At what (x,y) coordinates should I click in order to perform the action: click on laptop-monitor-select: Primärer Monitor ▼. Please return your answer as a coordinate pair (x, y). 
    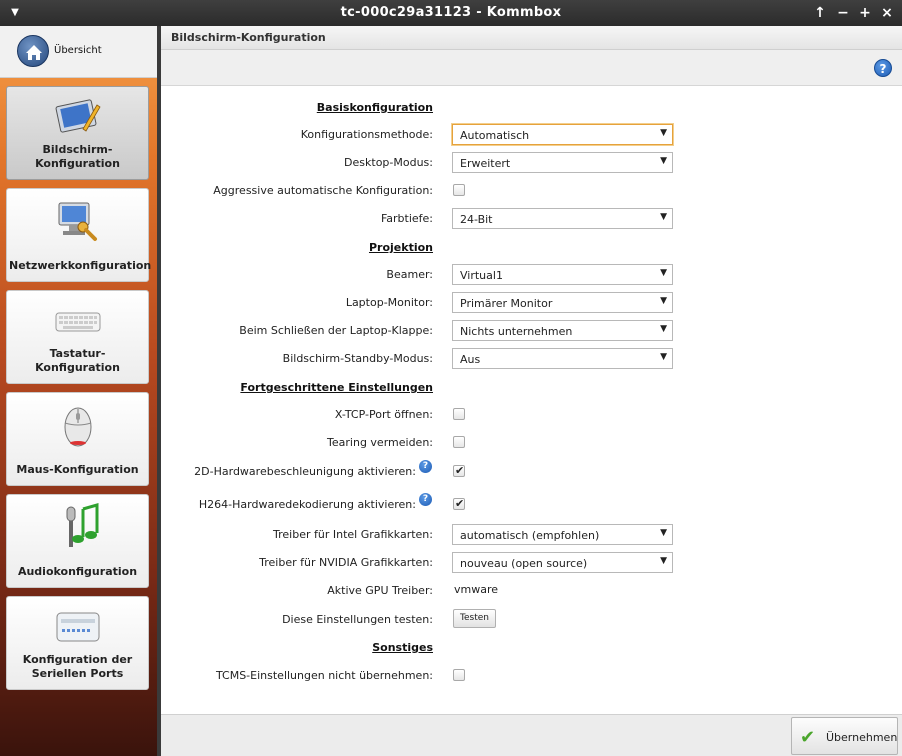
    Looking at the image, I should click on (562, 302).